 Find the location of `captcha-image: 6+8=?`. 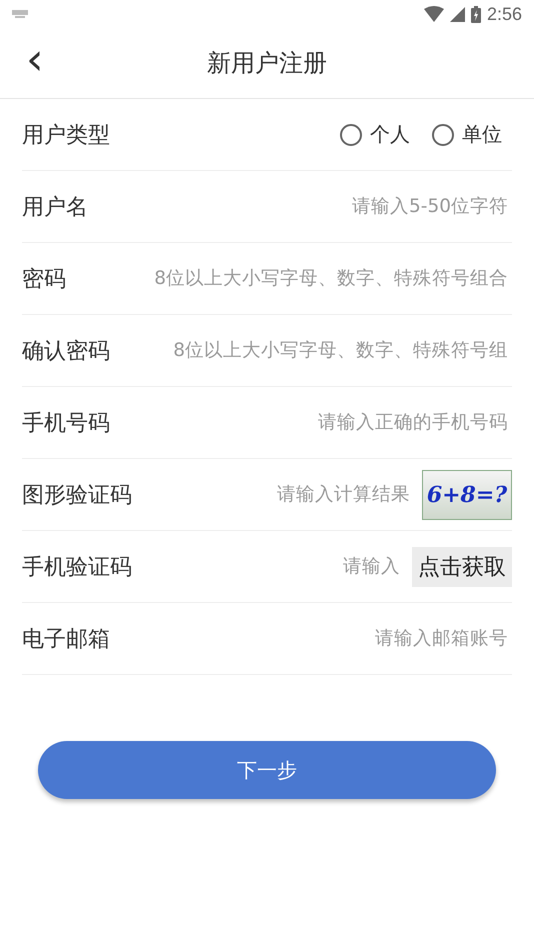

captcha-image: 6+8=? is located at coordinates (467, 495).